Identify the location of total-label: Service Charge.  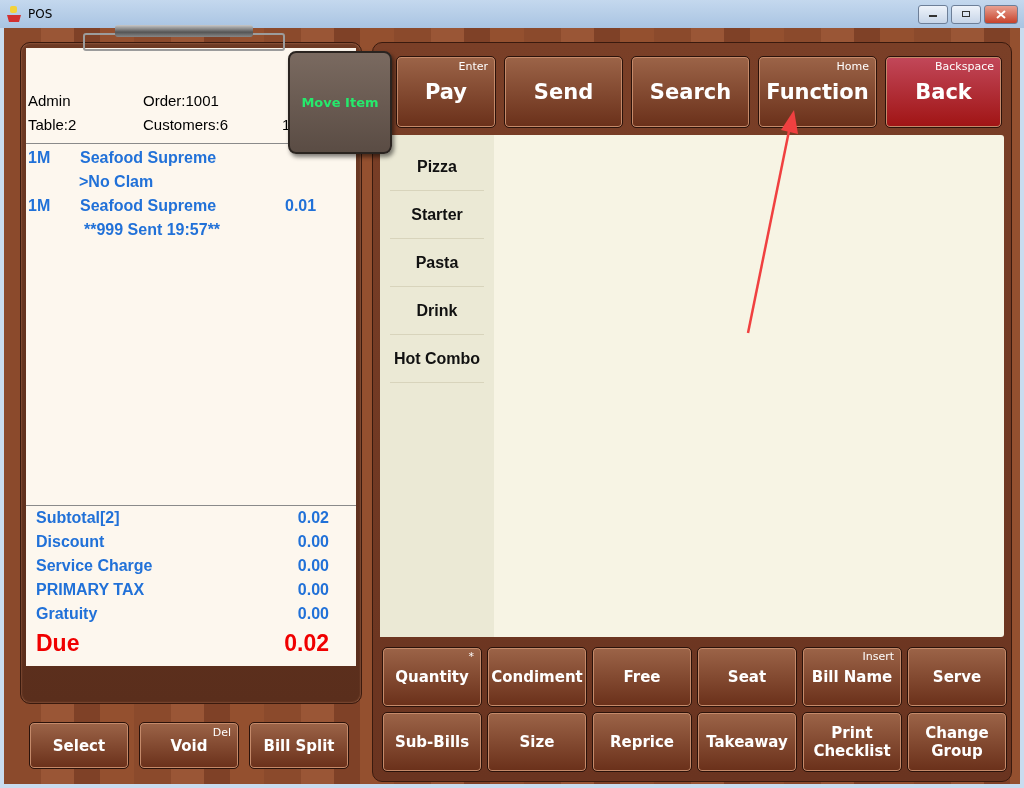
(94, 566).